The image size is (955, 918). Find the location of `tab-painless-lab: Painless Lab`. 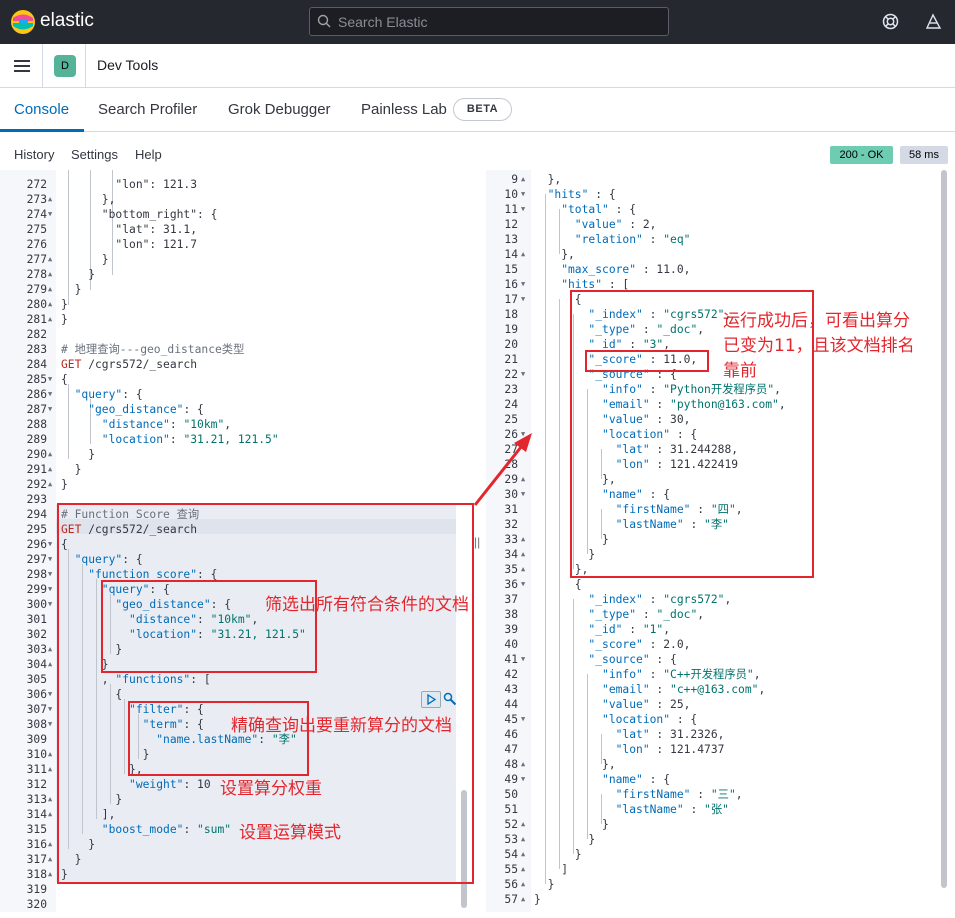

tab-painless-lab: Painless Lab is located at coordinates (404, 109).